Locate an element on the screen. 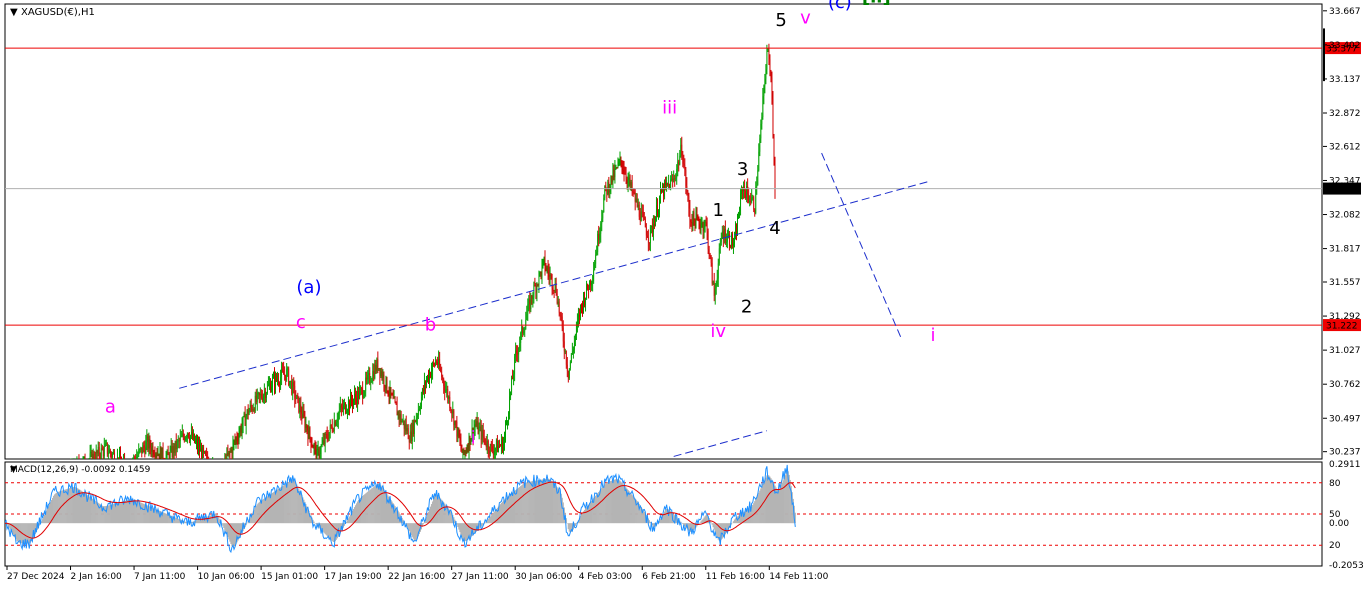  wave-label: c is located at coordinates (301, 322).